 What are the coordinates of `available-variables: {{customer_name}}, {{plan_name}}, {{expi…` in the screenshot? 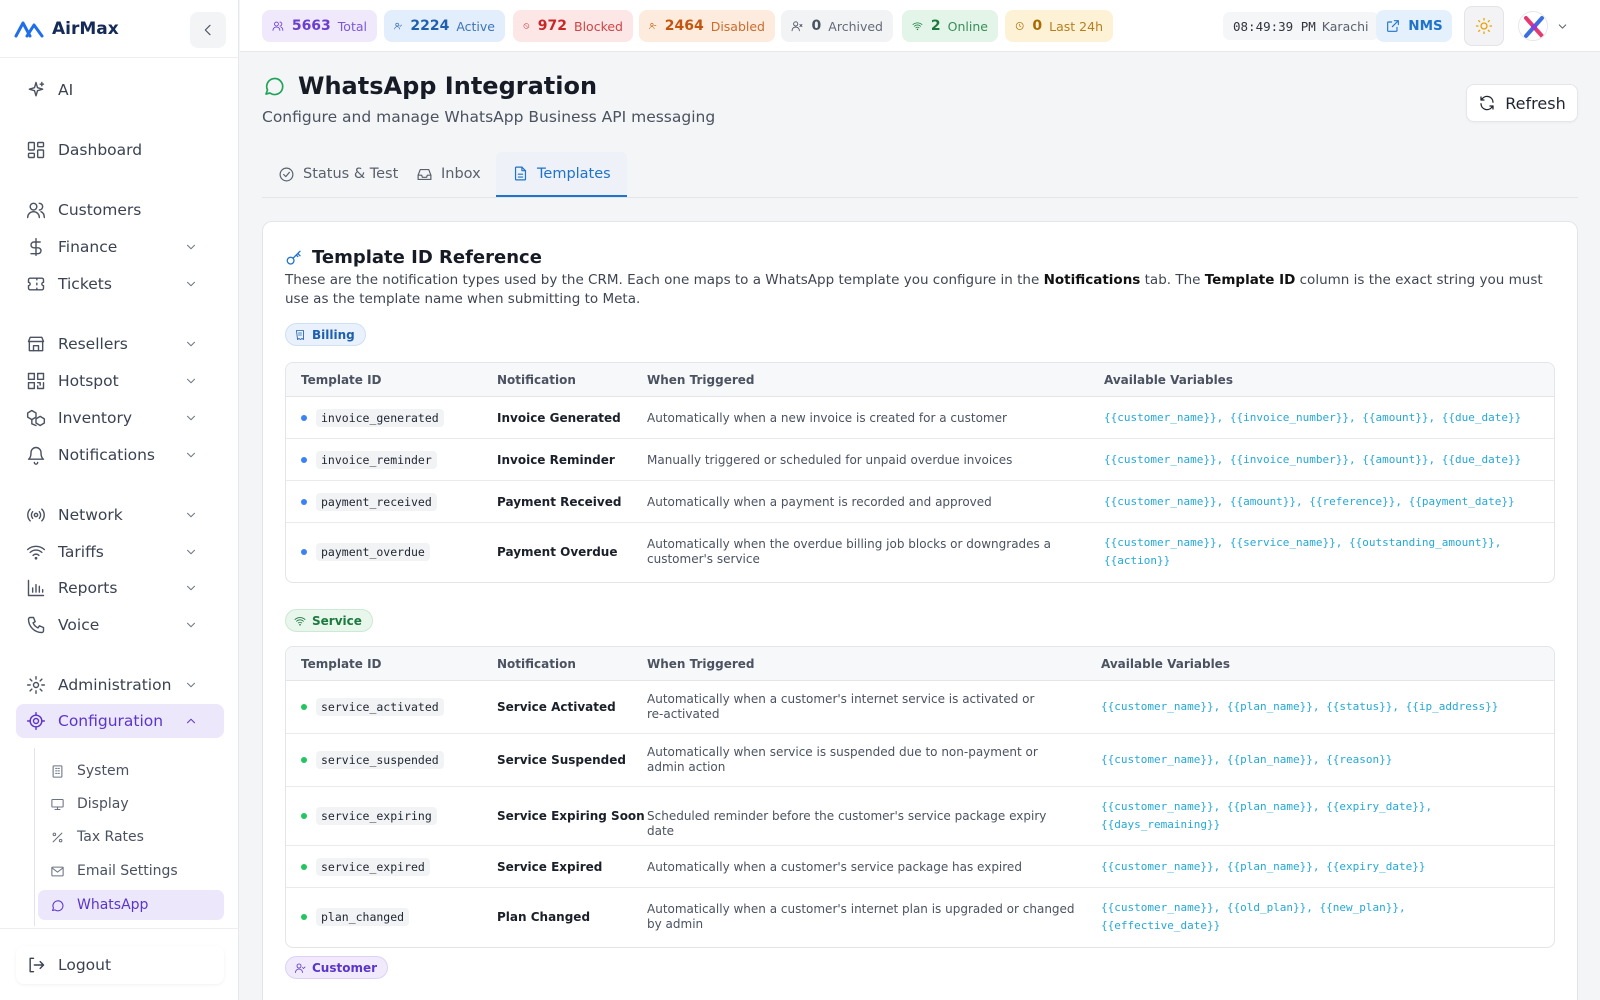 It's located at (1263, 866).